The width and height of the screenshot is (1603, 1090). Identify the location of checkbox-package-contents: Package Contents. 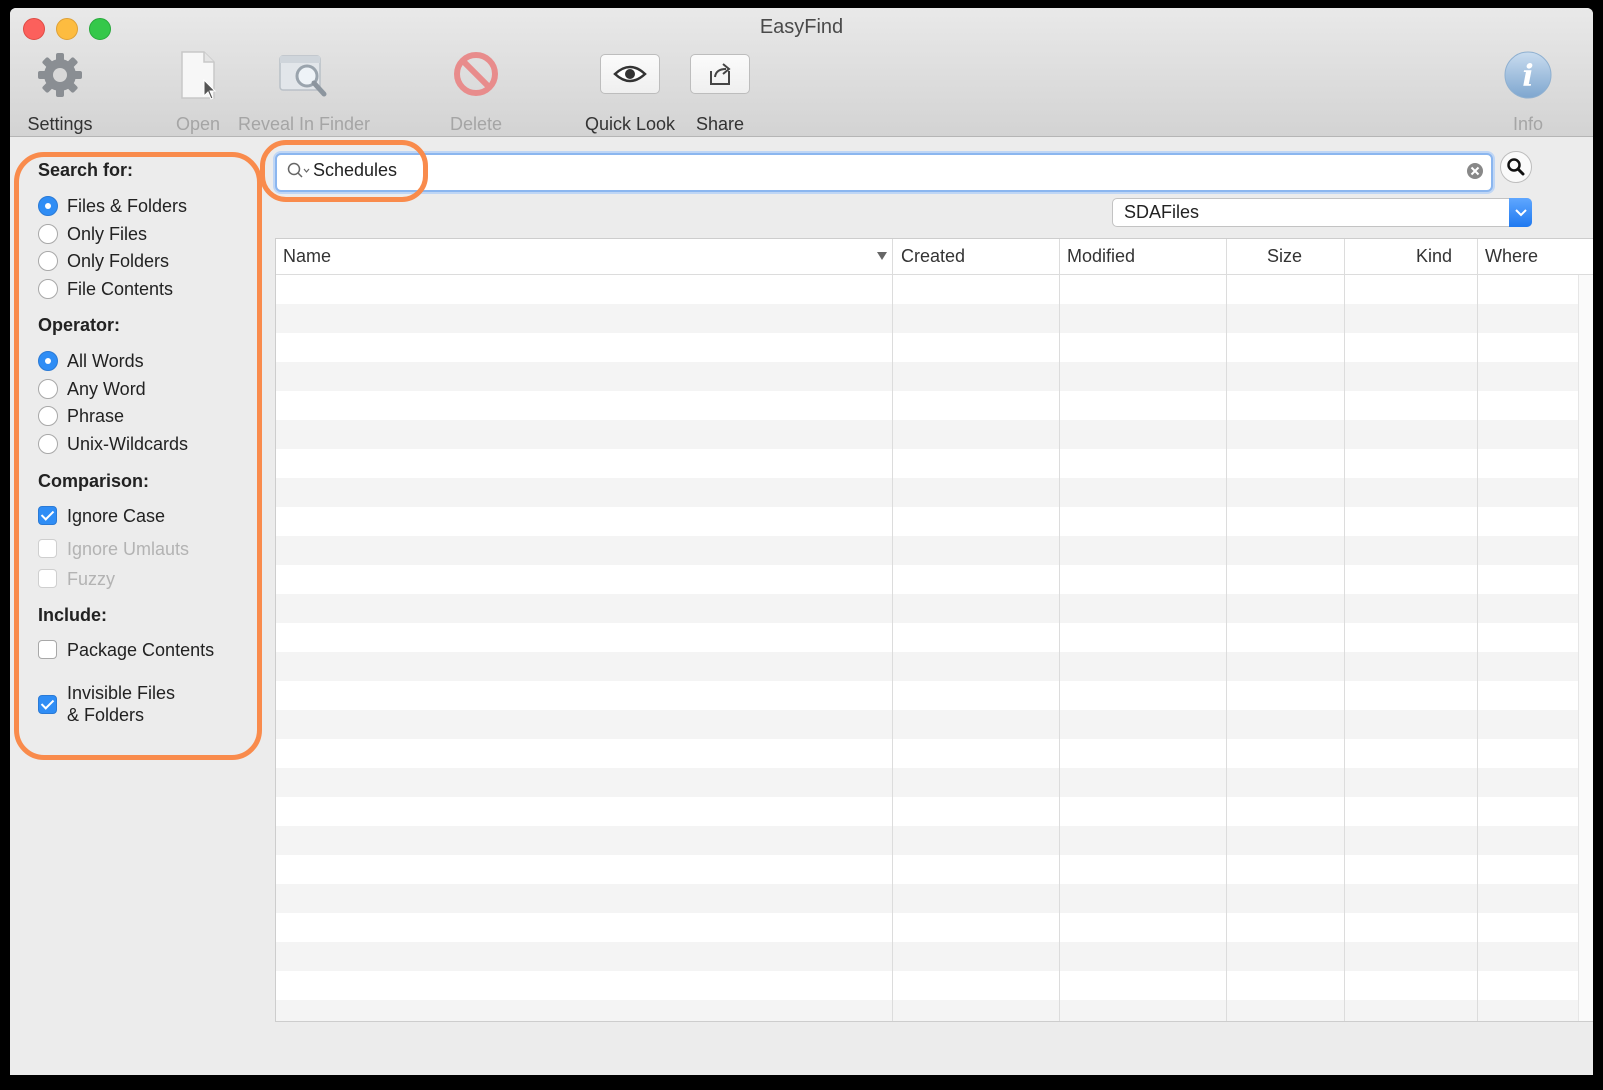
(126, 650).